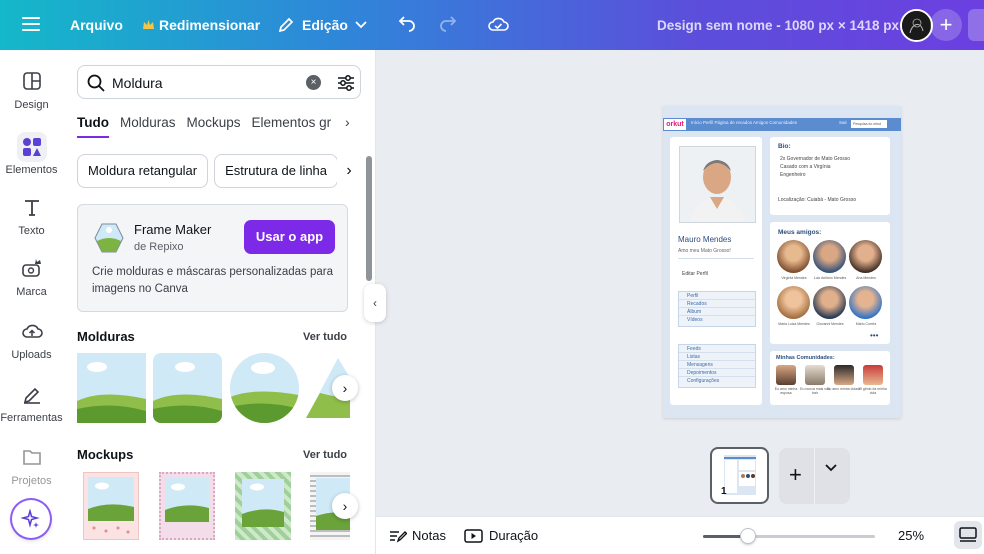 This screenshot has height=554, width=984. What do you see at coordinates (717, 184) in the screenshot?
I see `profile-photo` at bounding box center [717, 184].